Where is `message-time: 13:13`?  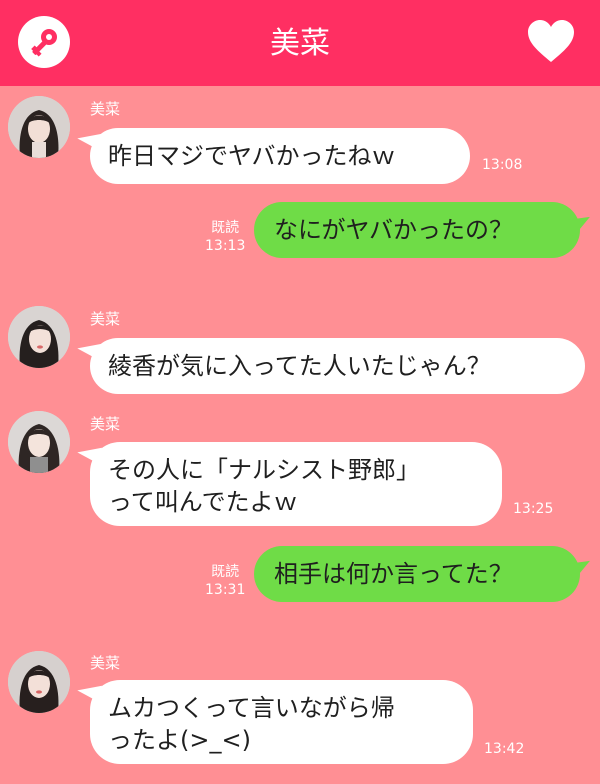
message-time: 13:13 is located at coordinates (225, 246).